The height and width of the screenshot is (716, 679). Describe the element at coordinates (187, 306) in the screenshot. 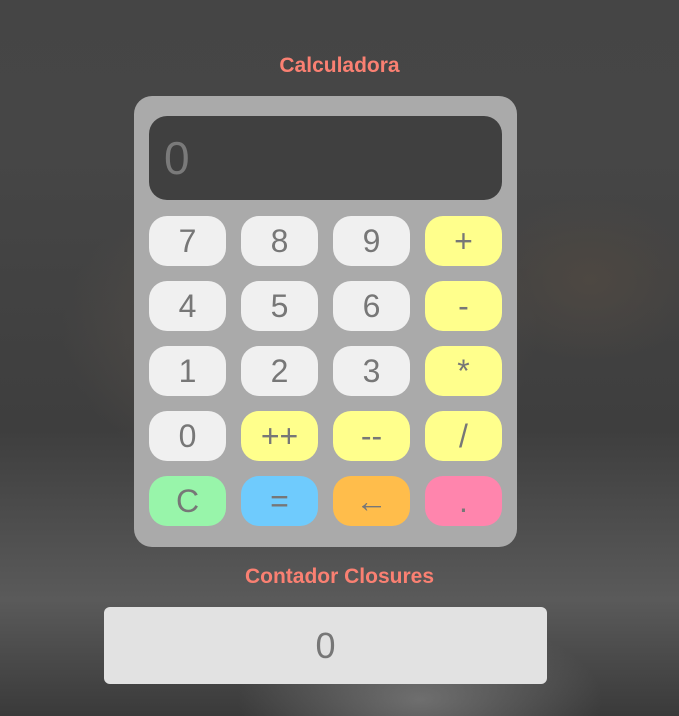

I see `key-4-button: 4` at that location.